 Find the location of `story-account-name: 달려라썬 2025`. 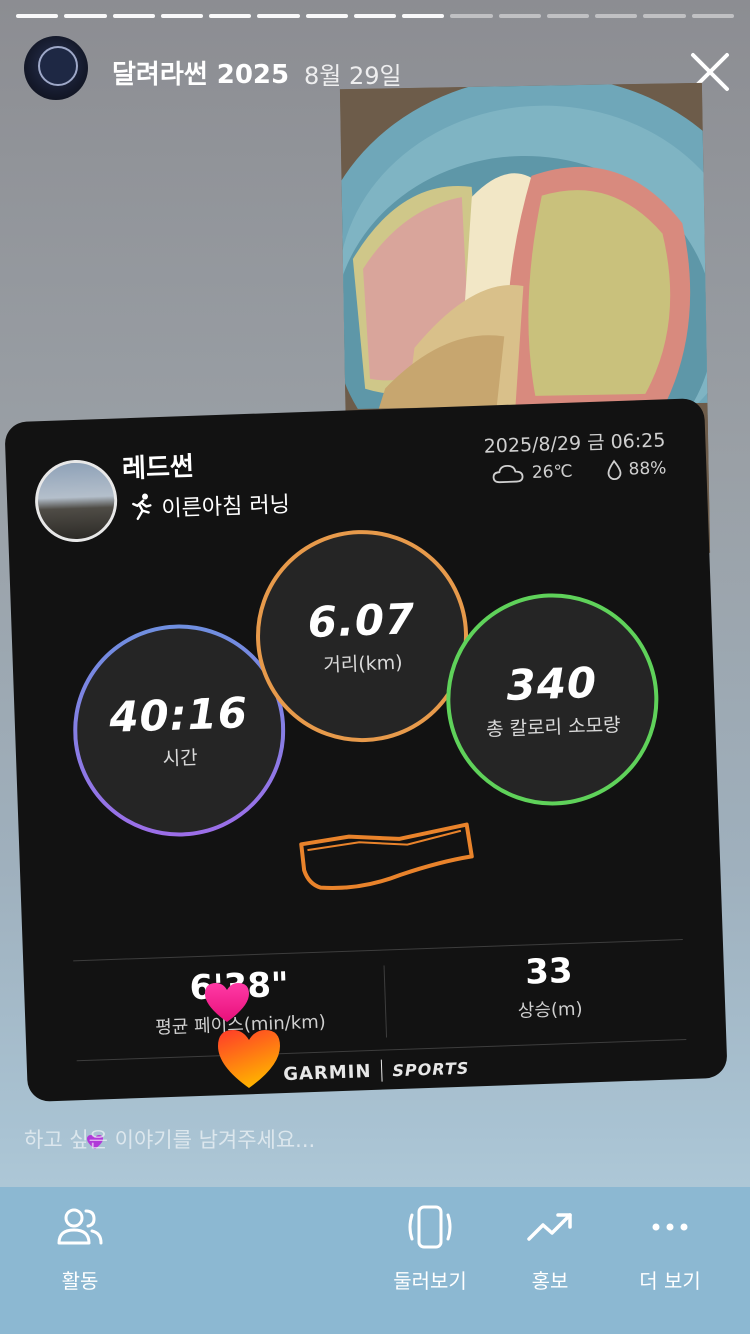

story-account-name: 달려라썬 2025 is located at coordinates (200, 72).